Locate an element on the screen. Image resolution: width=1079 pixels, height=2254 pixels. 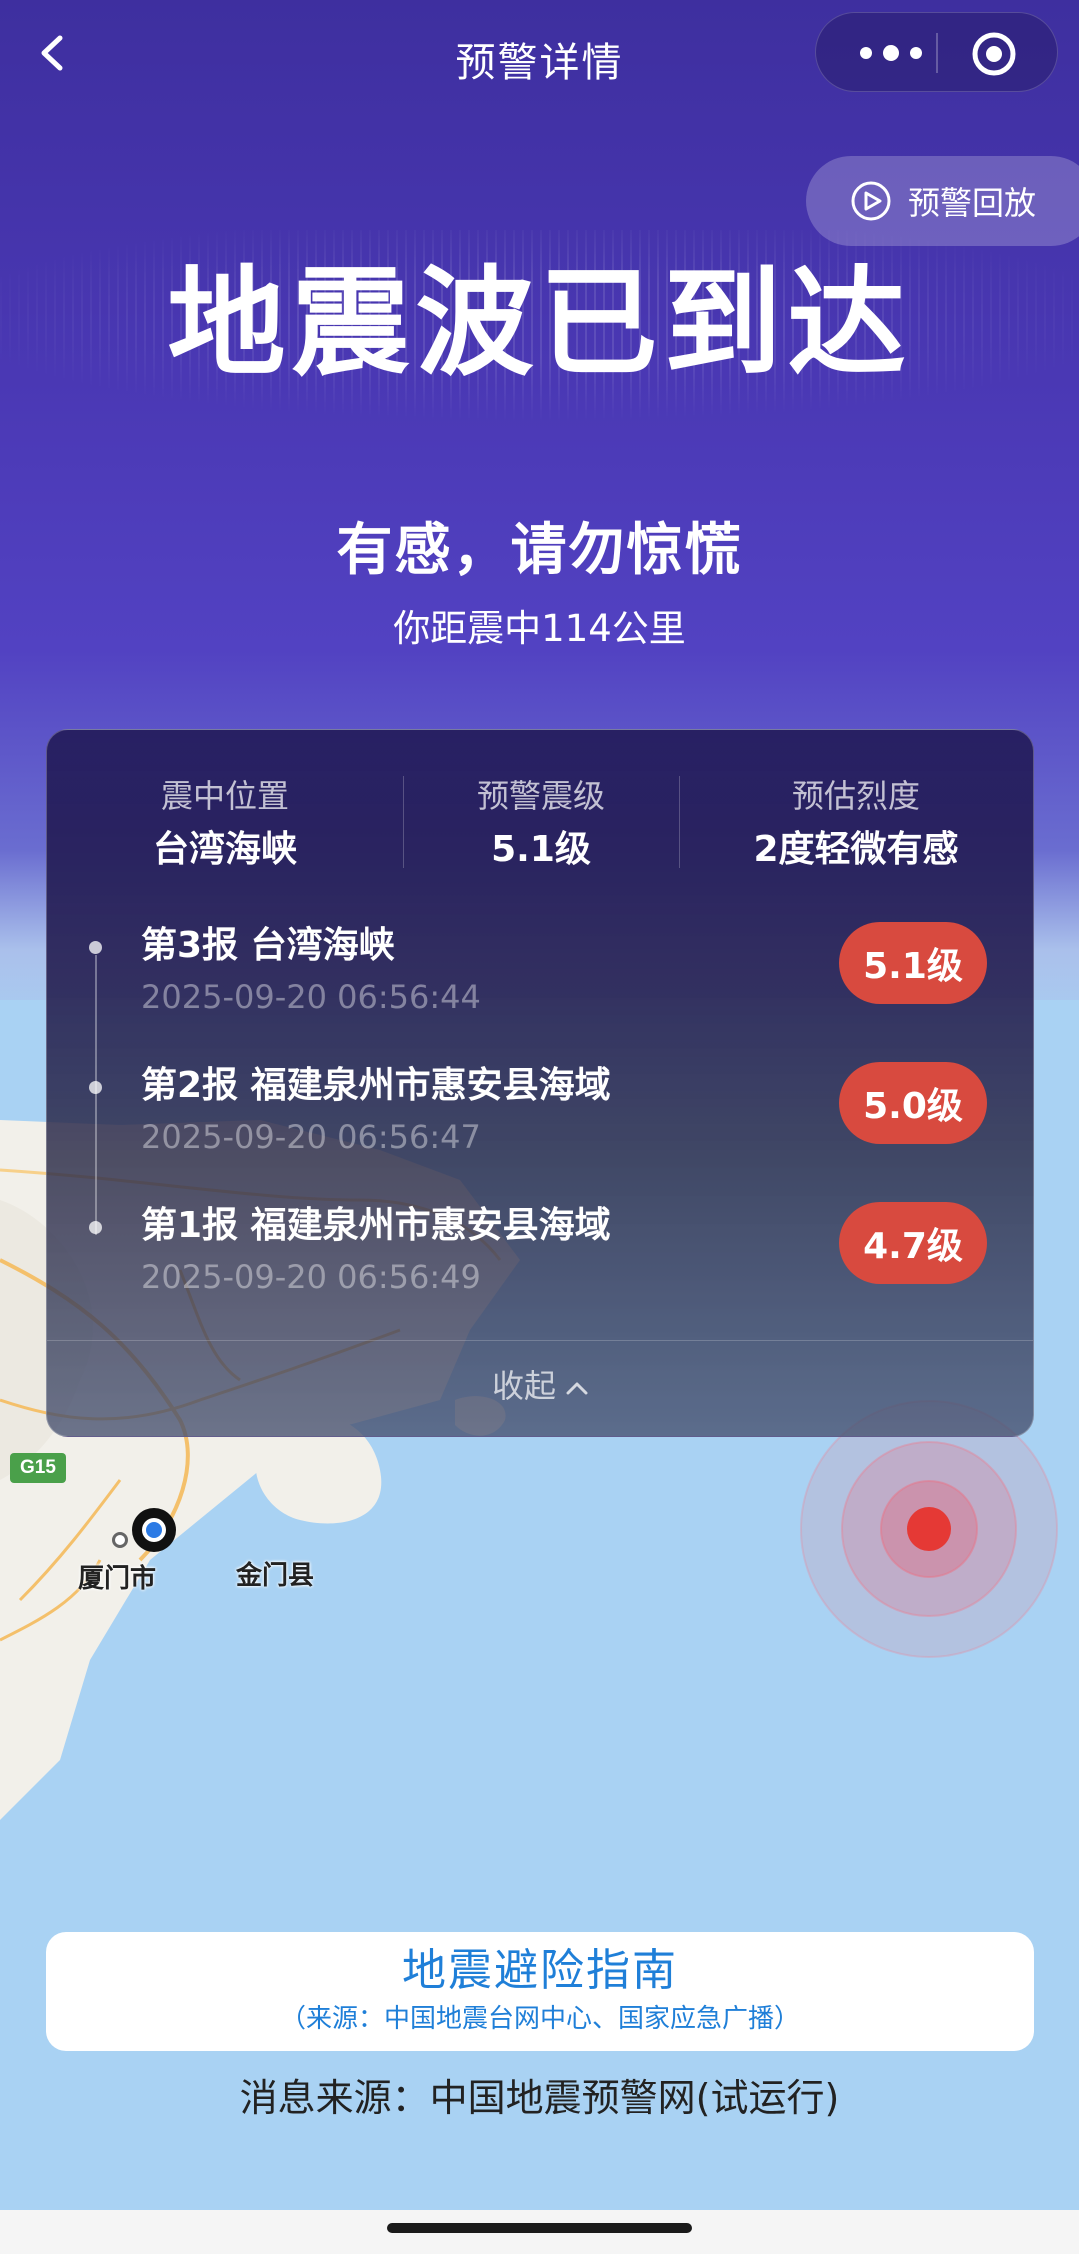
capsule-divider is located at coordinates (937, 53).